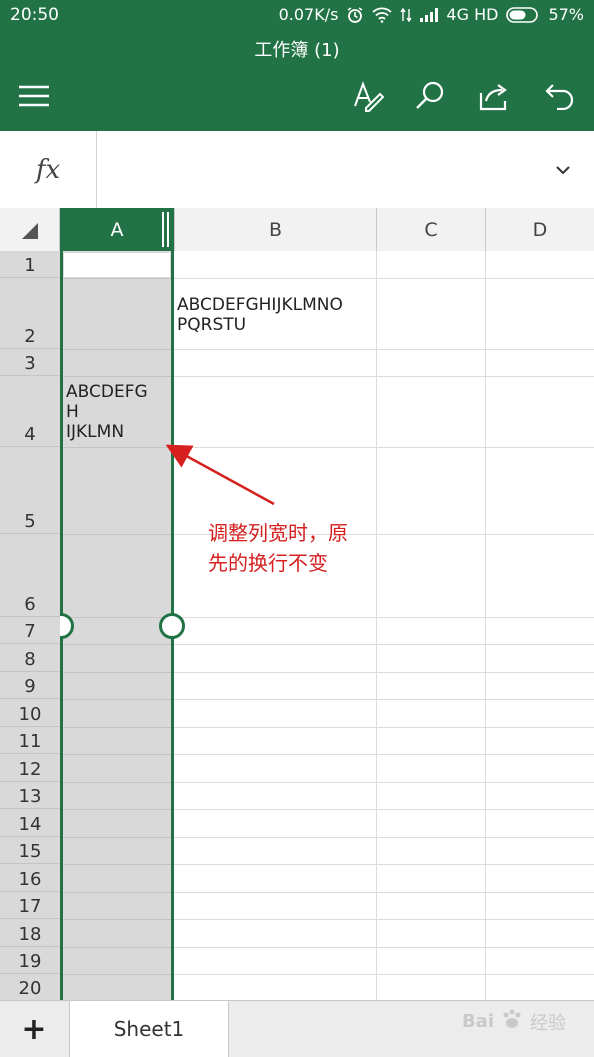  What do you see at coordinates (317, 169) in the screenshot?
I see `formula-input` at bounding box center [317, 169].